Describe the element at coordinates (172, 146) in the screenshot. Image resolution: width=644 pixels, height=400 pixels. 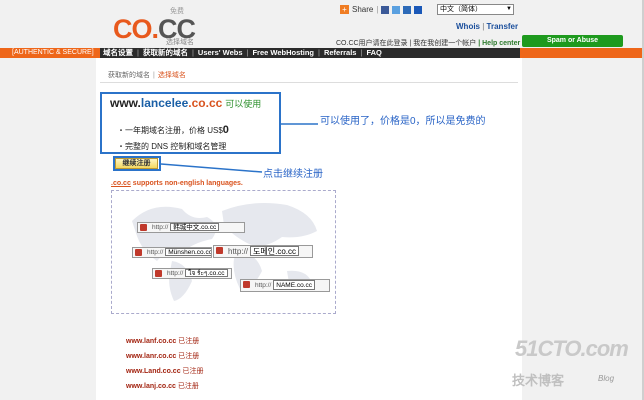
I see `dns-line: ・完整的 DNS 控制和域名管理` at that location.